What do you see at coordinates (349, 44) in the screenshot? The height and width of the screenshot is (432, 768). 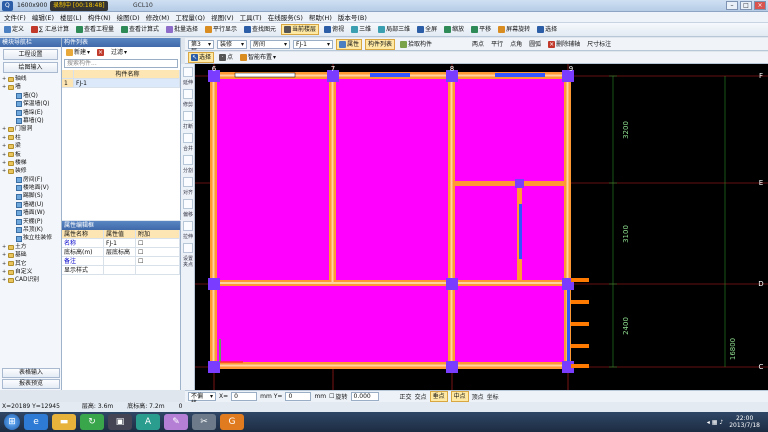 I see `properties-button: 属性` at bounding box center [349, 44].